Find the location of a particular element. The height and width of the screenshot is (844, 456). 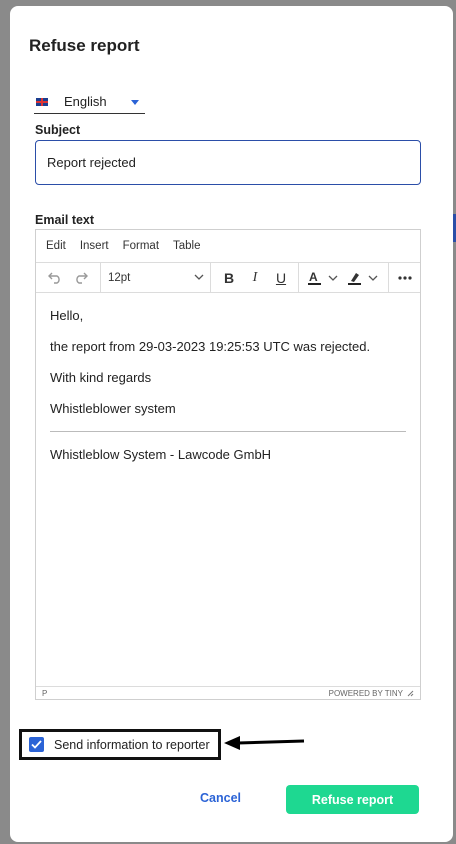

dropdown-arrow-icon is located at coordinates (135, 102).